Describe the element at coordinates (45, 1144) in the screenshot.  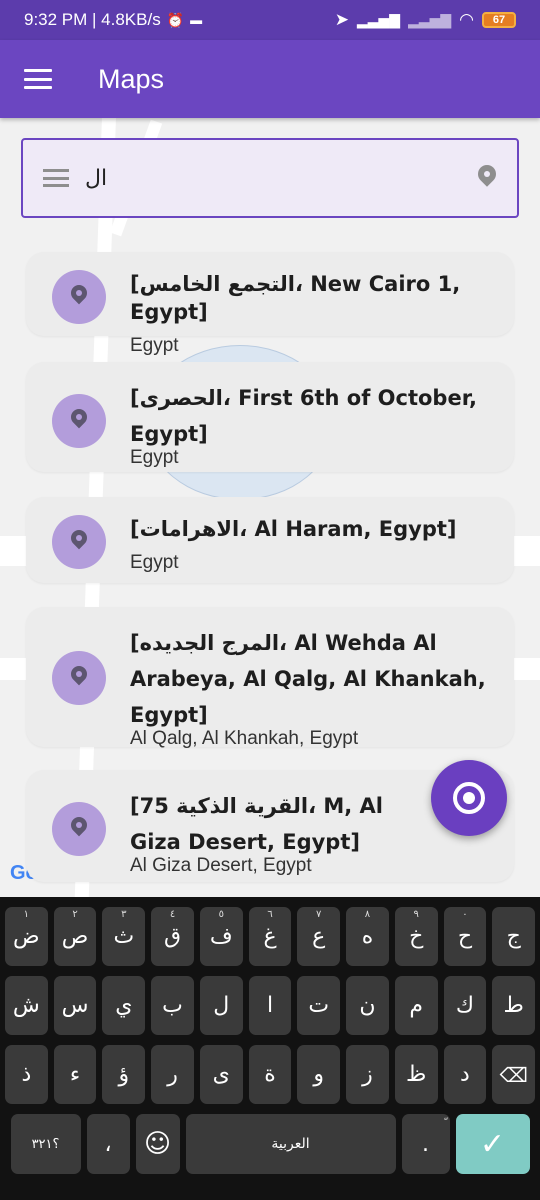
I see `numbers-key: ؟٣٢١` at that location.